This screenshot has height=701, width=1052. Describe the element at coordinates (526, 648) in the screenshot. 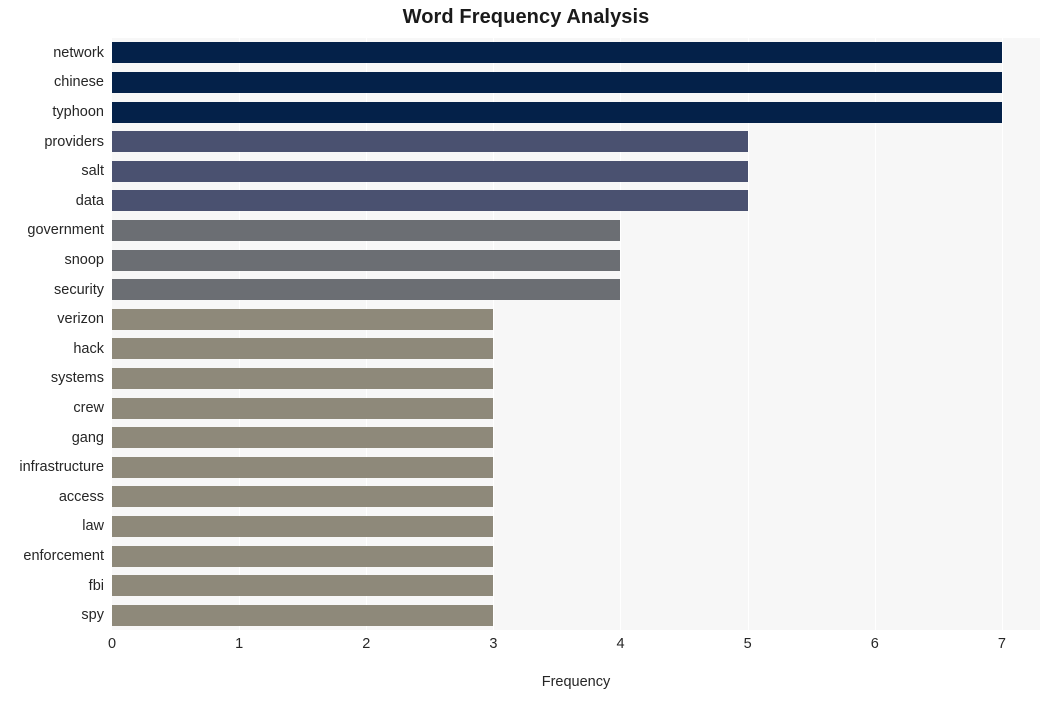

I see `x-axis-tick-labels: 0 1 2 3 4 5 6 7` at that location.